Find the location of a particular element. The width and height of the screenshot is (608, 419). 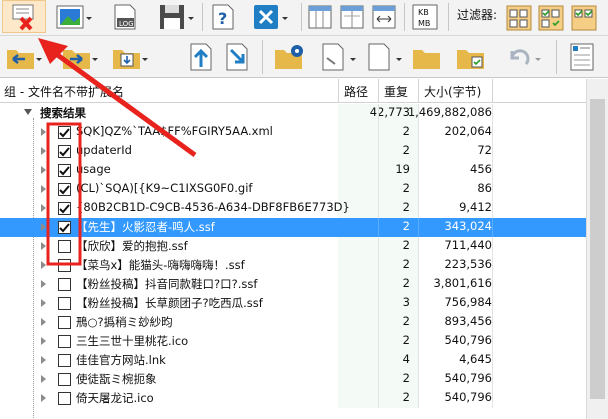

annotation-overlay is located at coordinates (117, 152).